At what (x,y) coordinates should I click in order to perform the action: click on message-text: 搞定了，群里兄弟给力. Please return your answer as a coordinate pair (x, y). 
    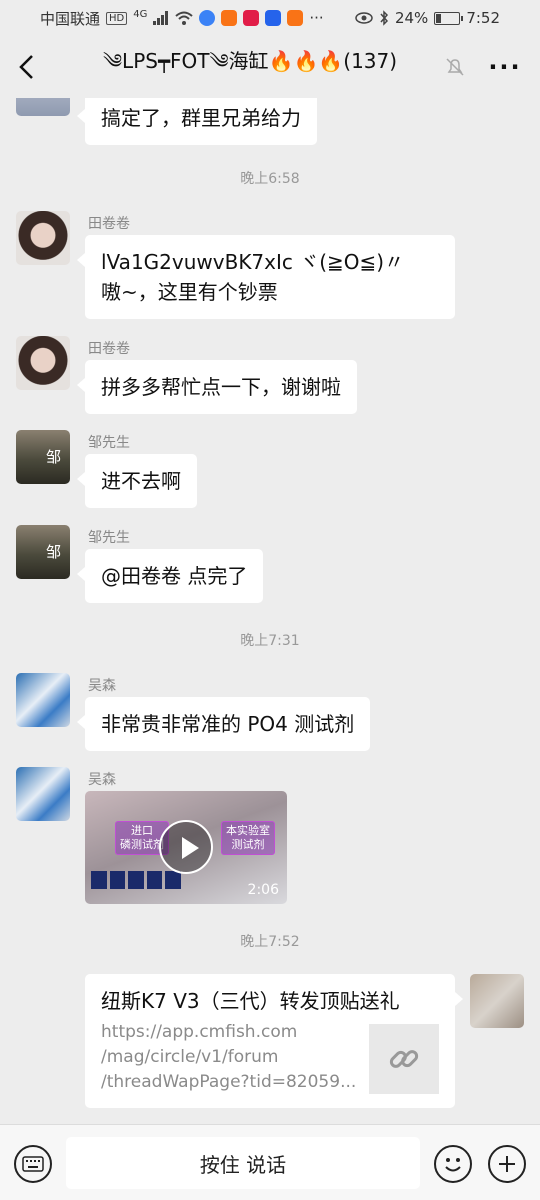
    Looking at the image, I should click on (201, 118).